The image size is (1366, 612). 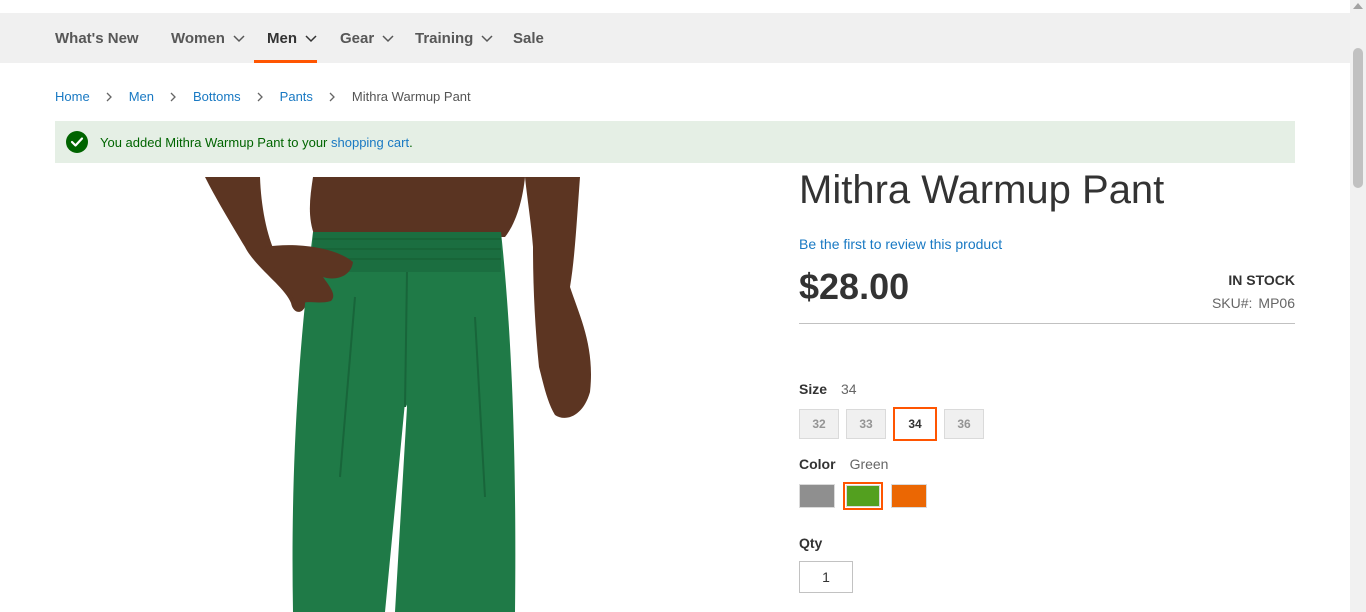 What do you see at coordinates (296, 96) in the screenshot?
I see `breadcrumb-pants: Pants` at bounding box center [296, 96].